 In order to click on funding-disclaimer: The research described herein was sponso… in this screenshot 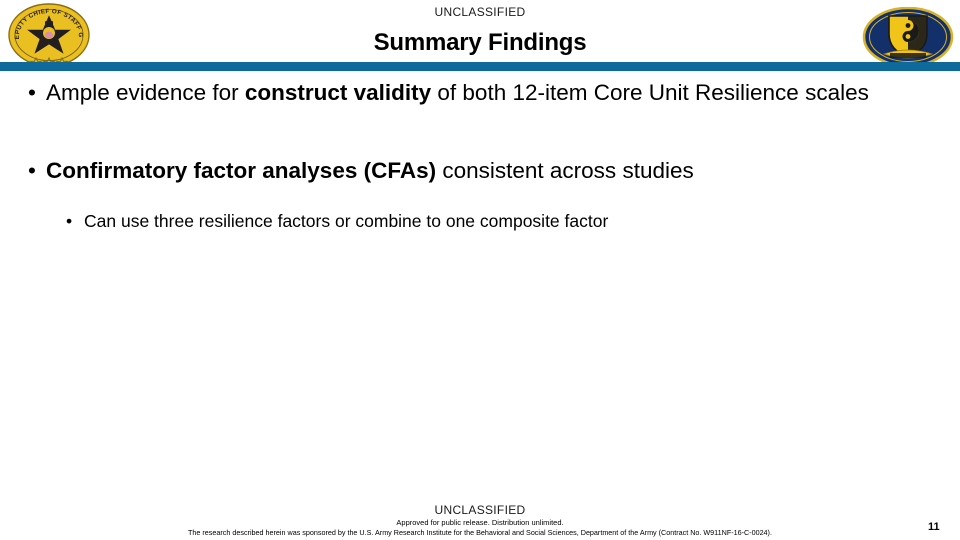, I will do `click(480, 532)`.